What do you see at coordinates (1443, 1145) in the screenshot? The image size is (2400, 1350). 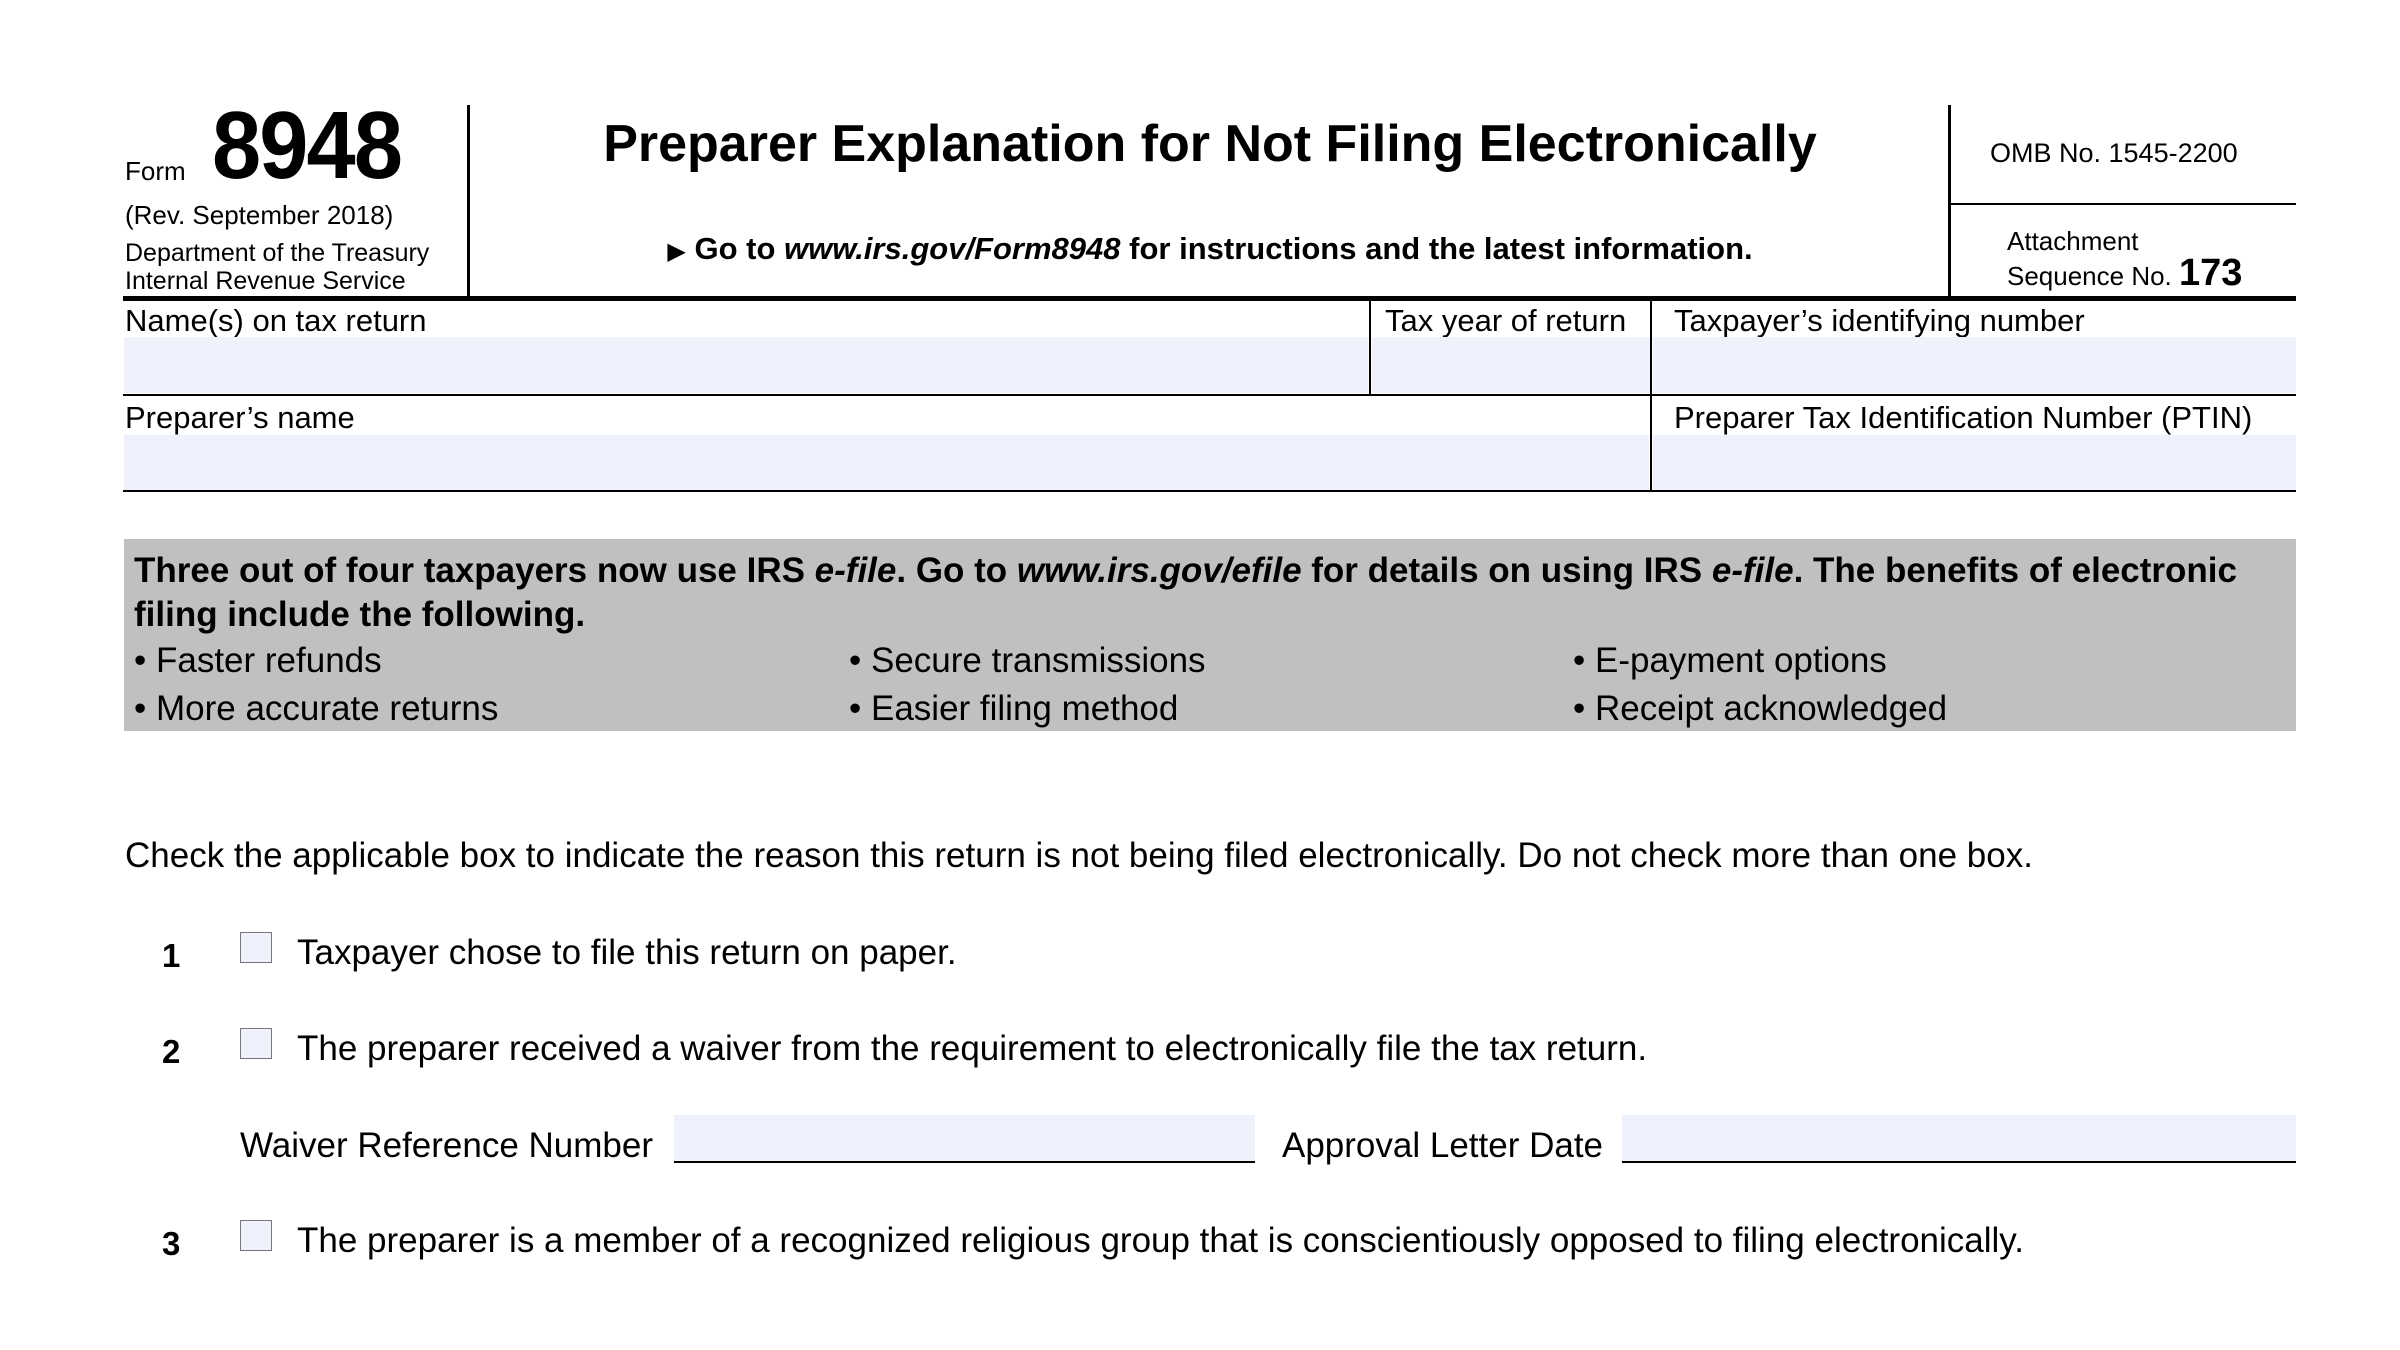 I see `approval-date-label: Approval Letter Date` at bounding box center [1443, 1145].